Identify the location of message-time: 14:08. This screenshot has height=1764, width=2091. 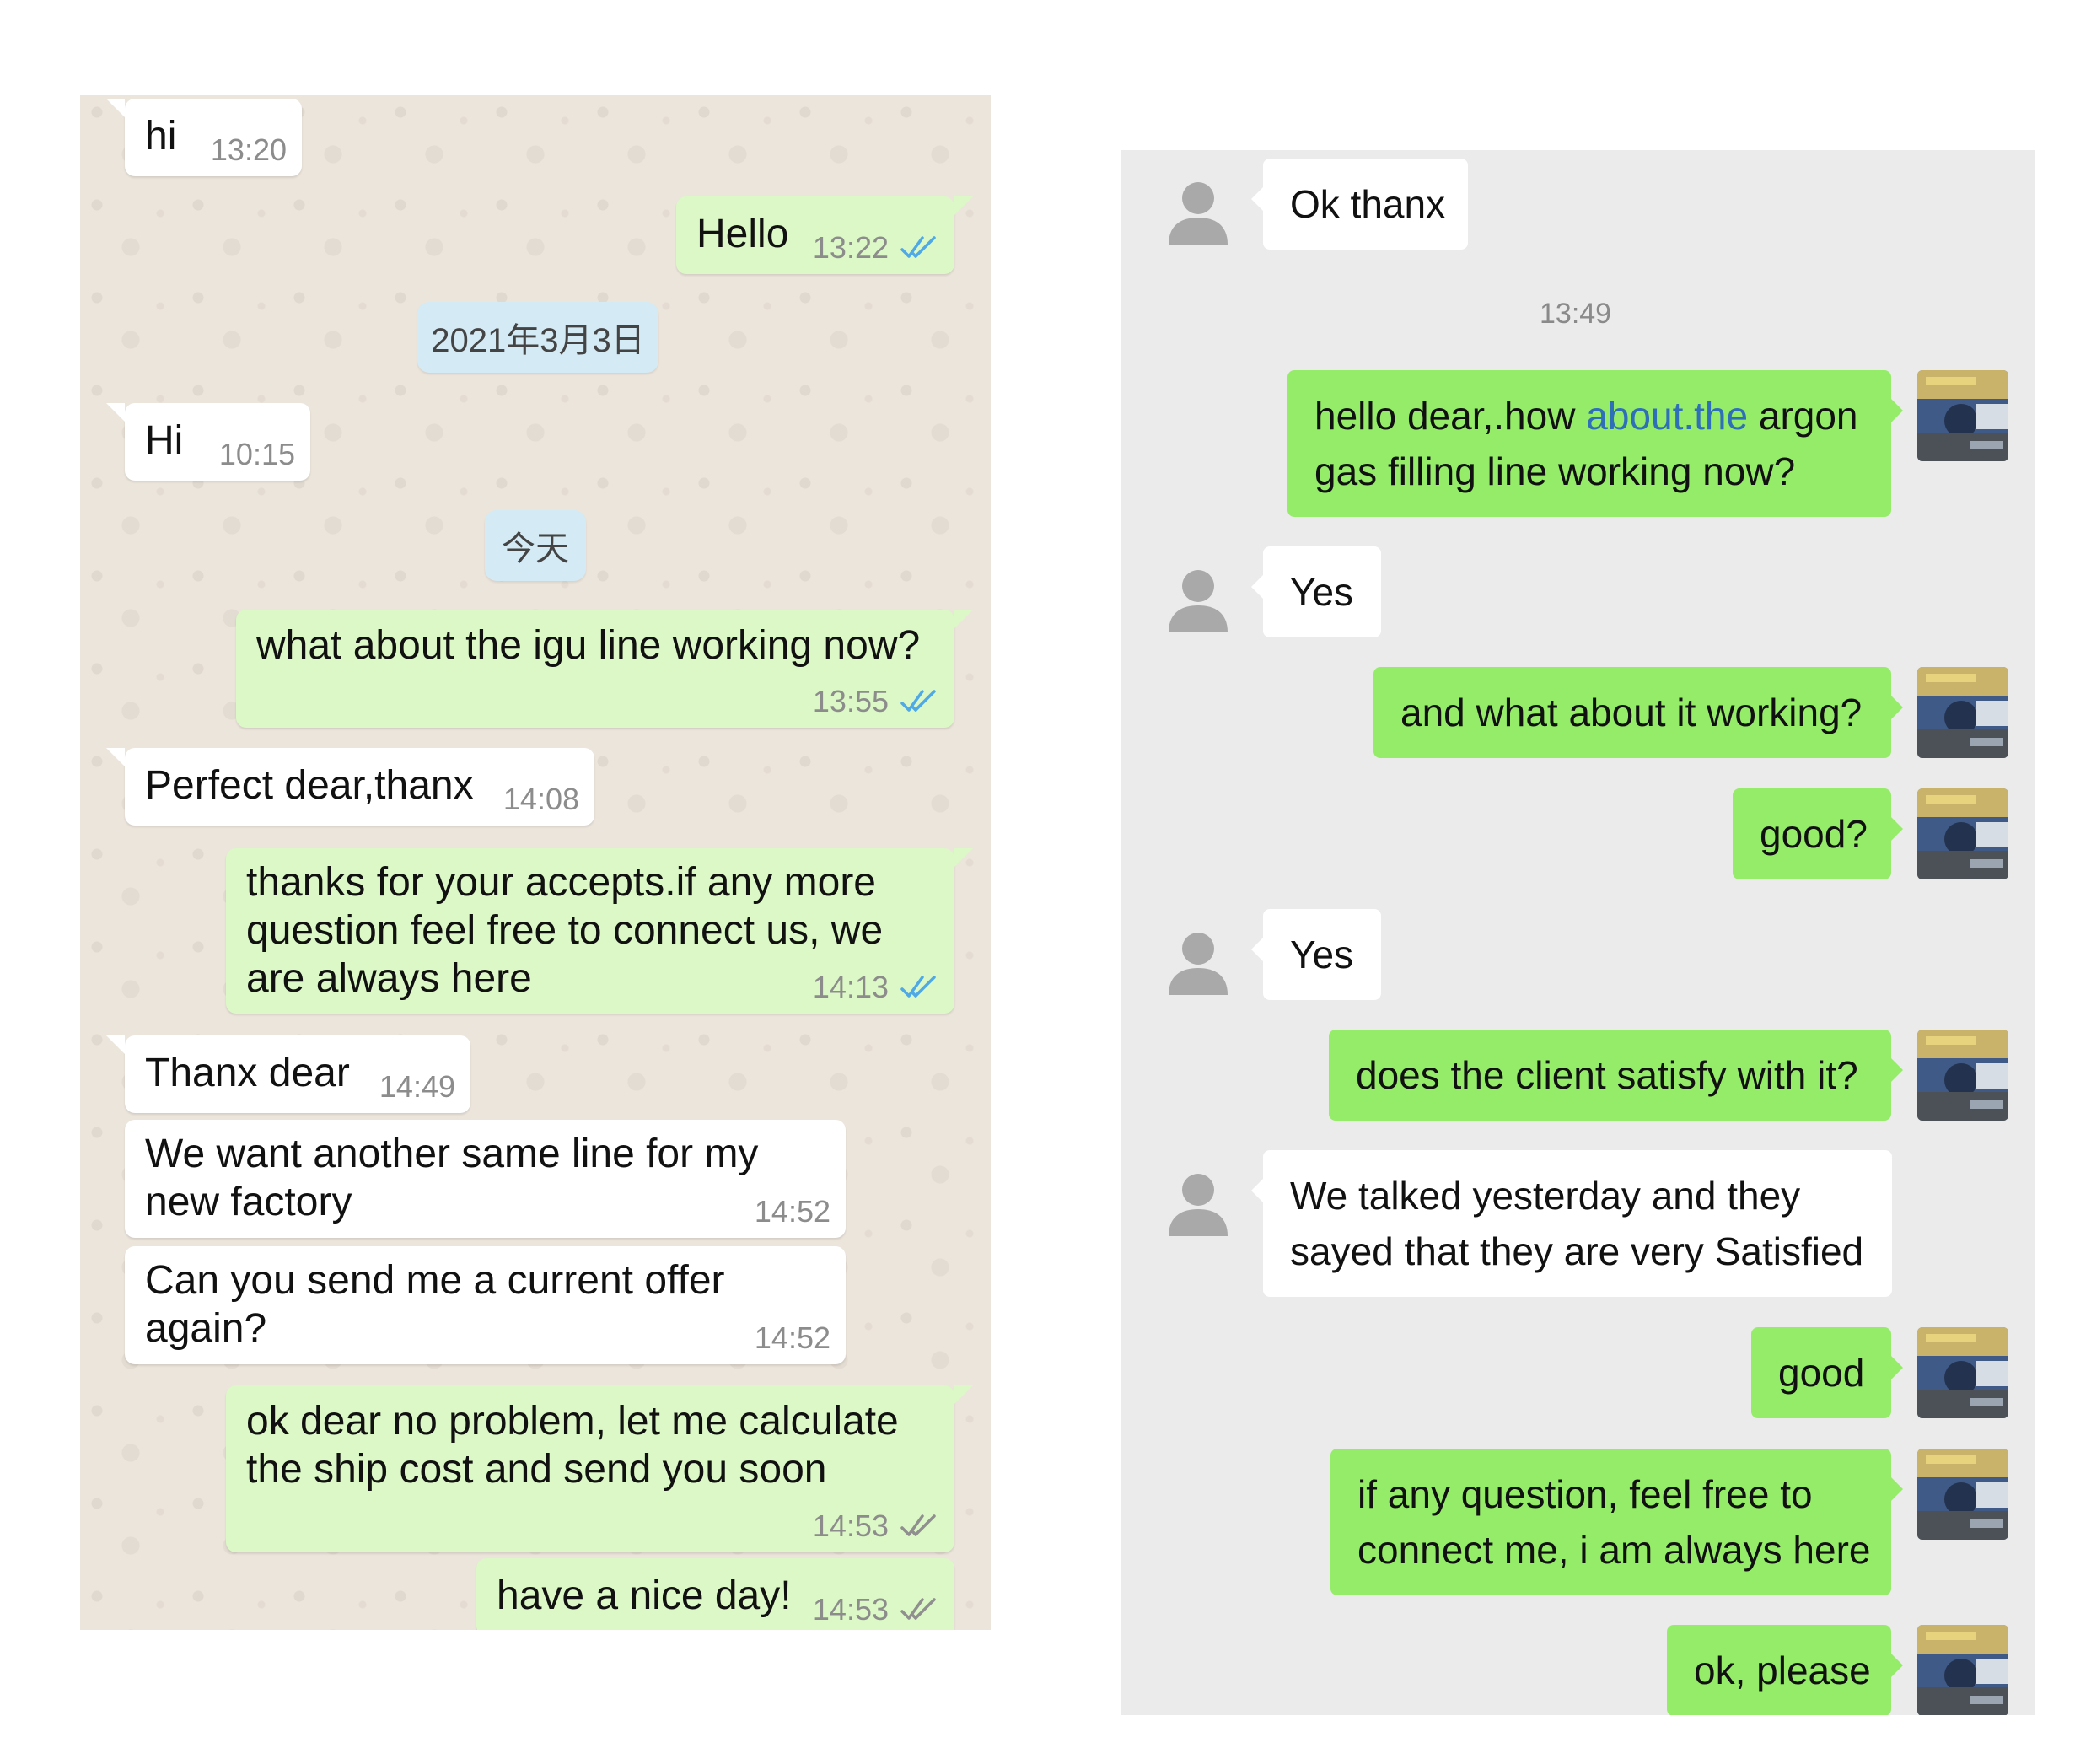
(541, 799).